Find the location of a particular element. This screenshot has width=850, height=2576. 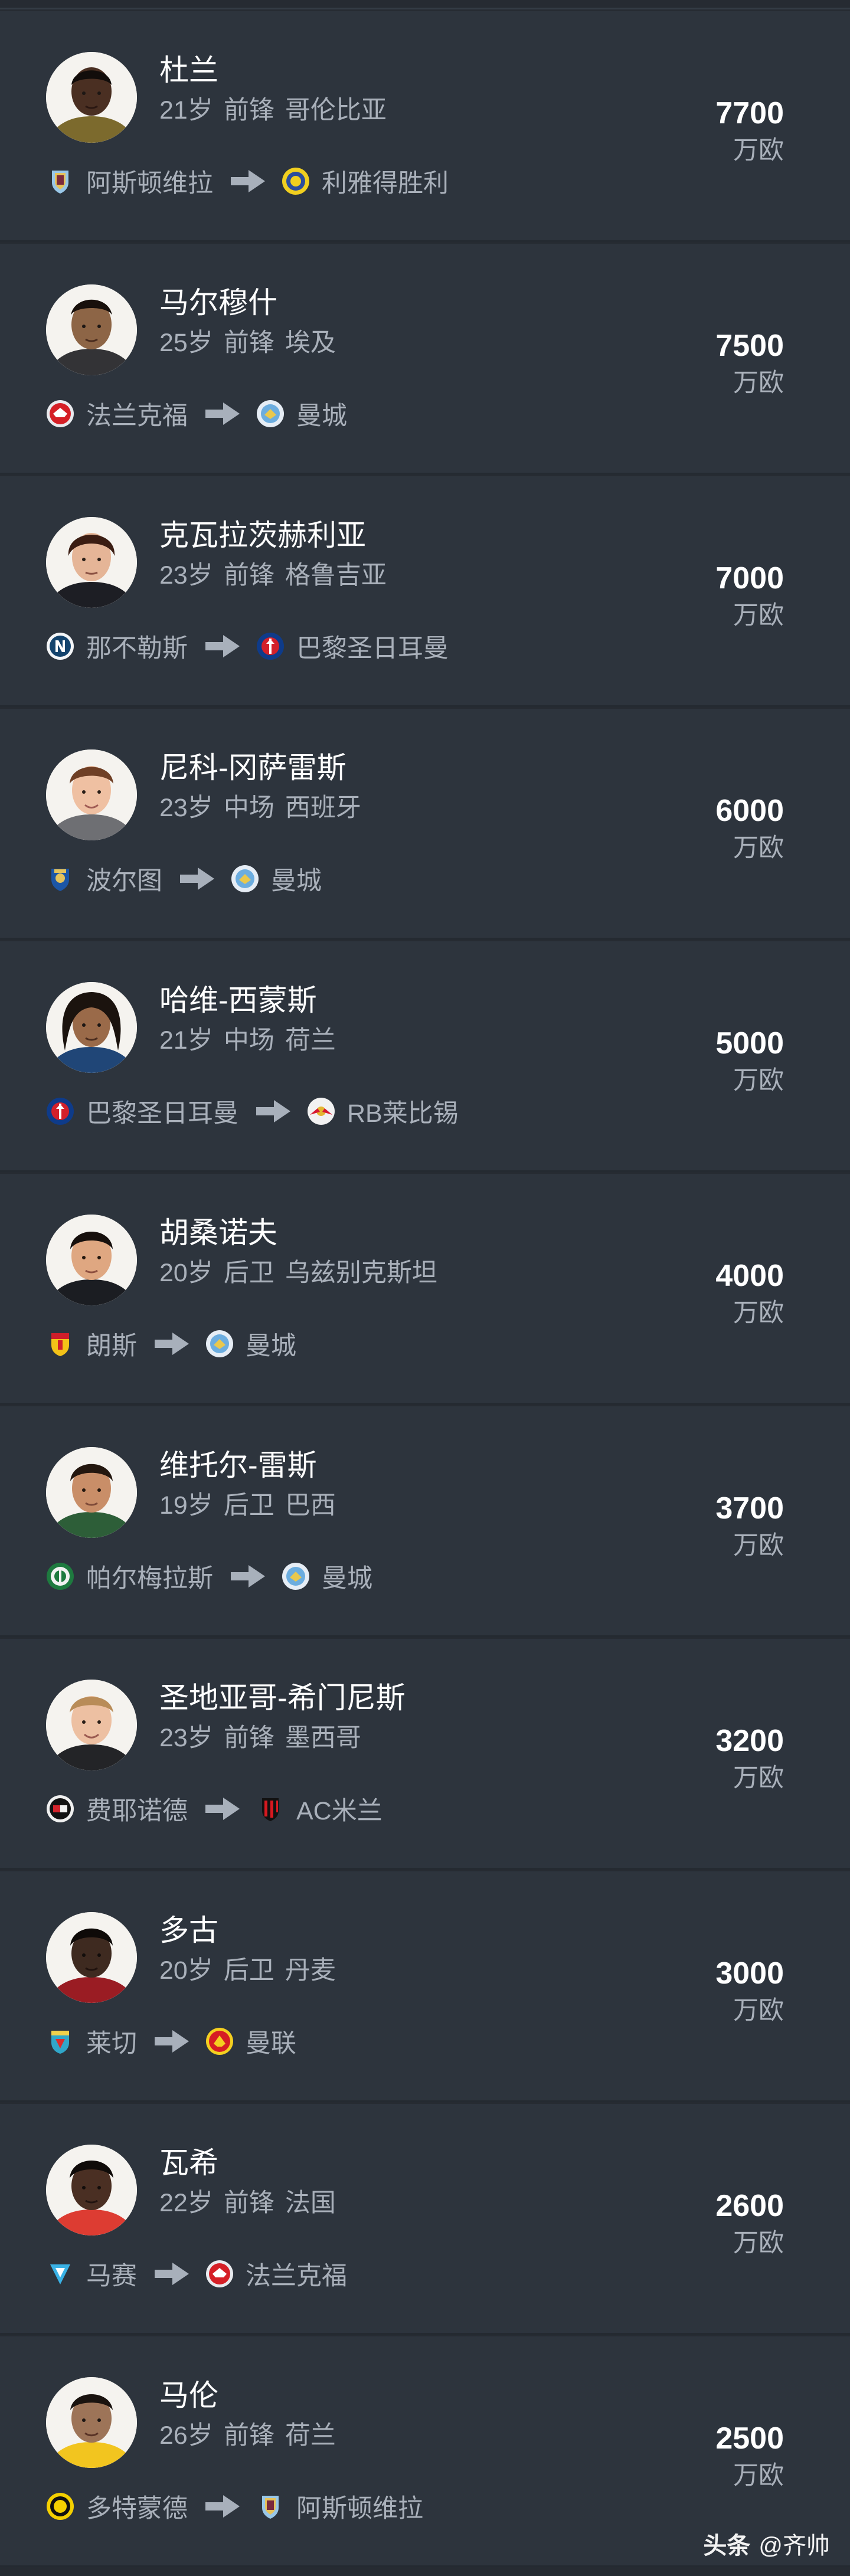

from-club: 朗斯 is located at coordinates (112, 1346).